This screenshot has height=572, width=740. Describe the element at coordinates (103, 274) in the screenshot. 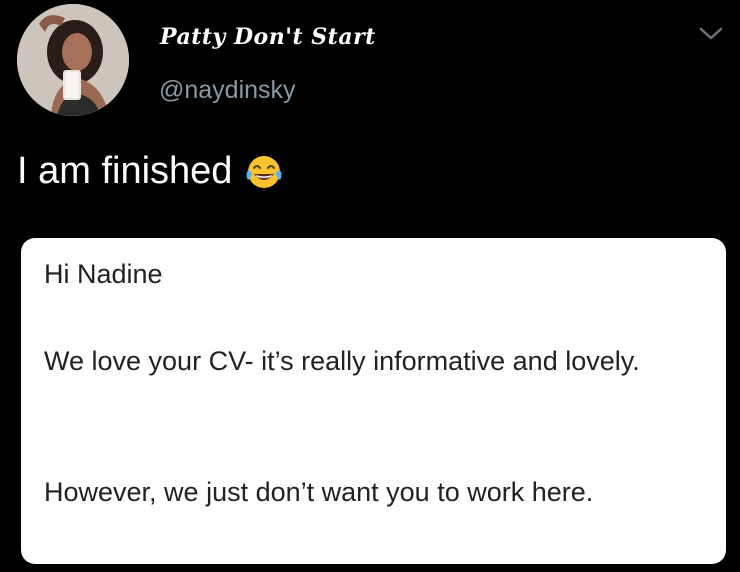

I see `email-greeting: Hi Nadine` at that location.